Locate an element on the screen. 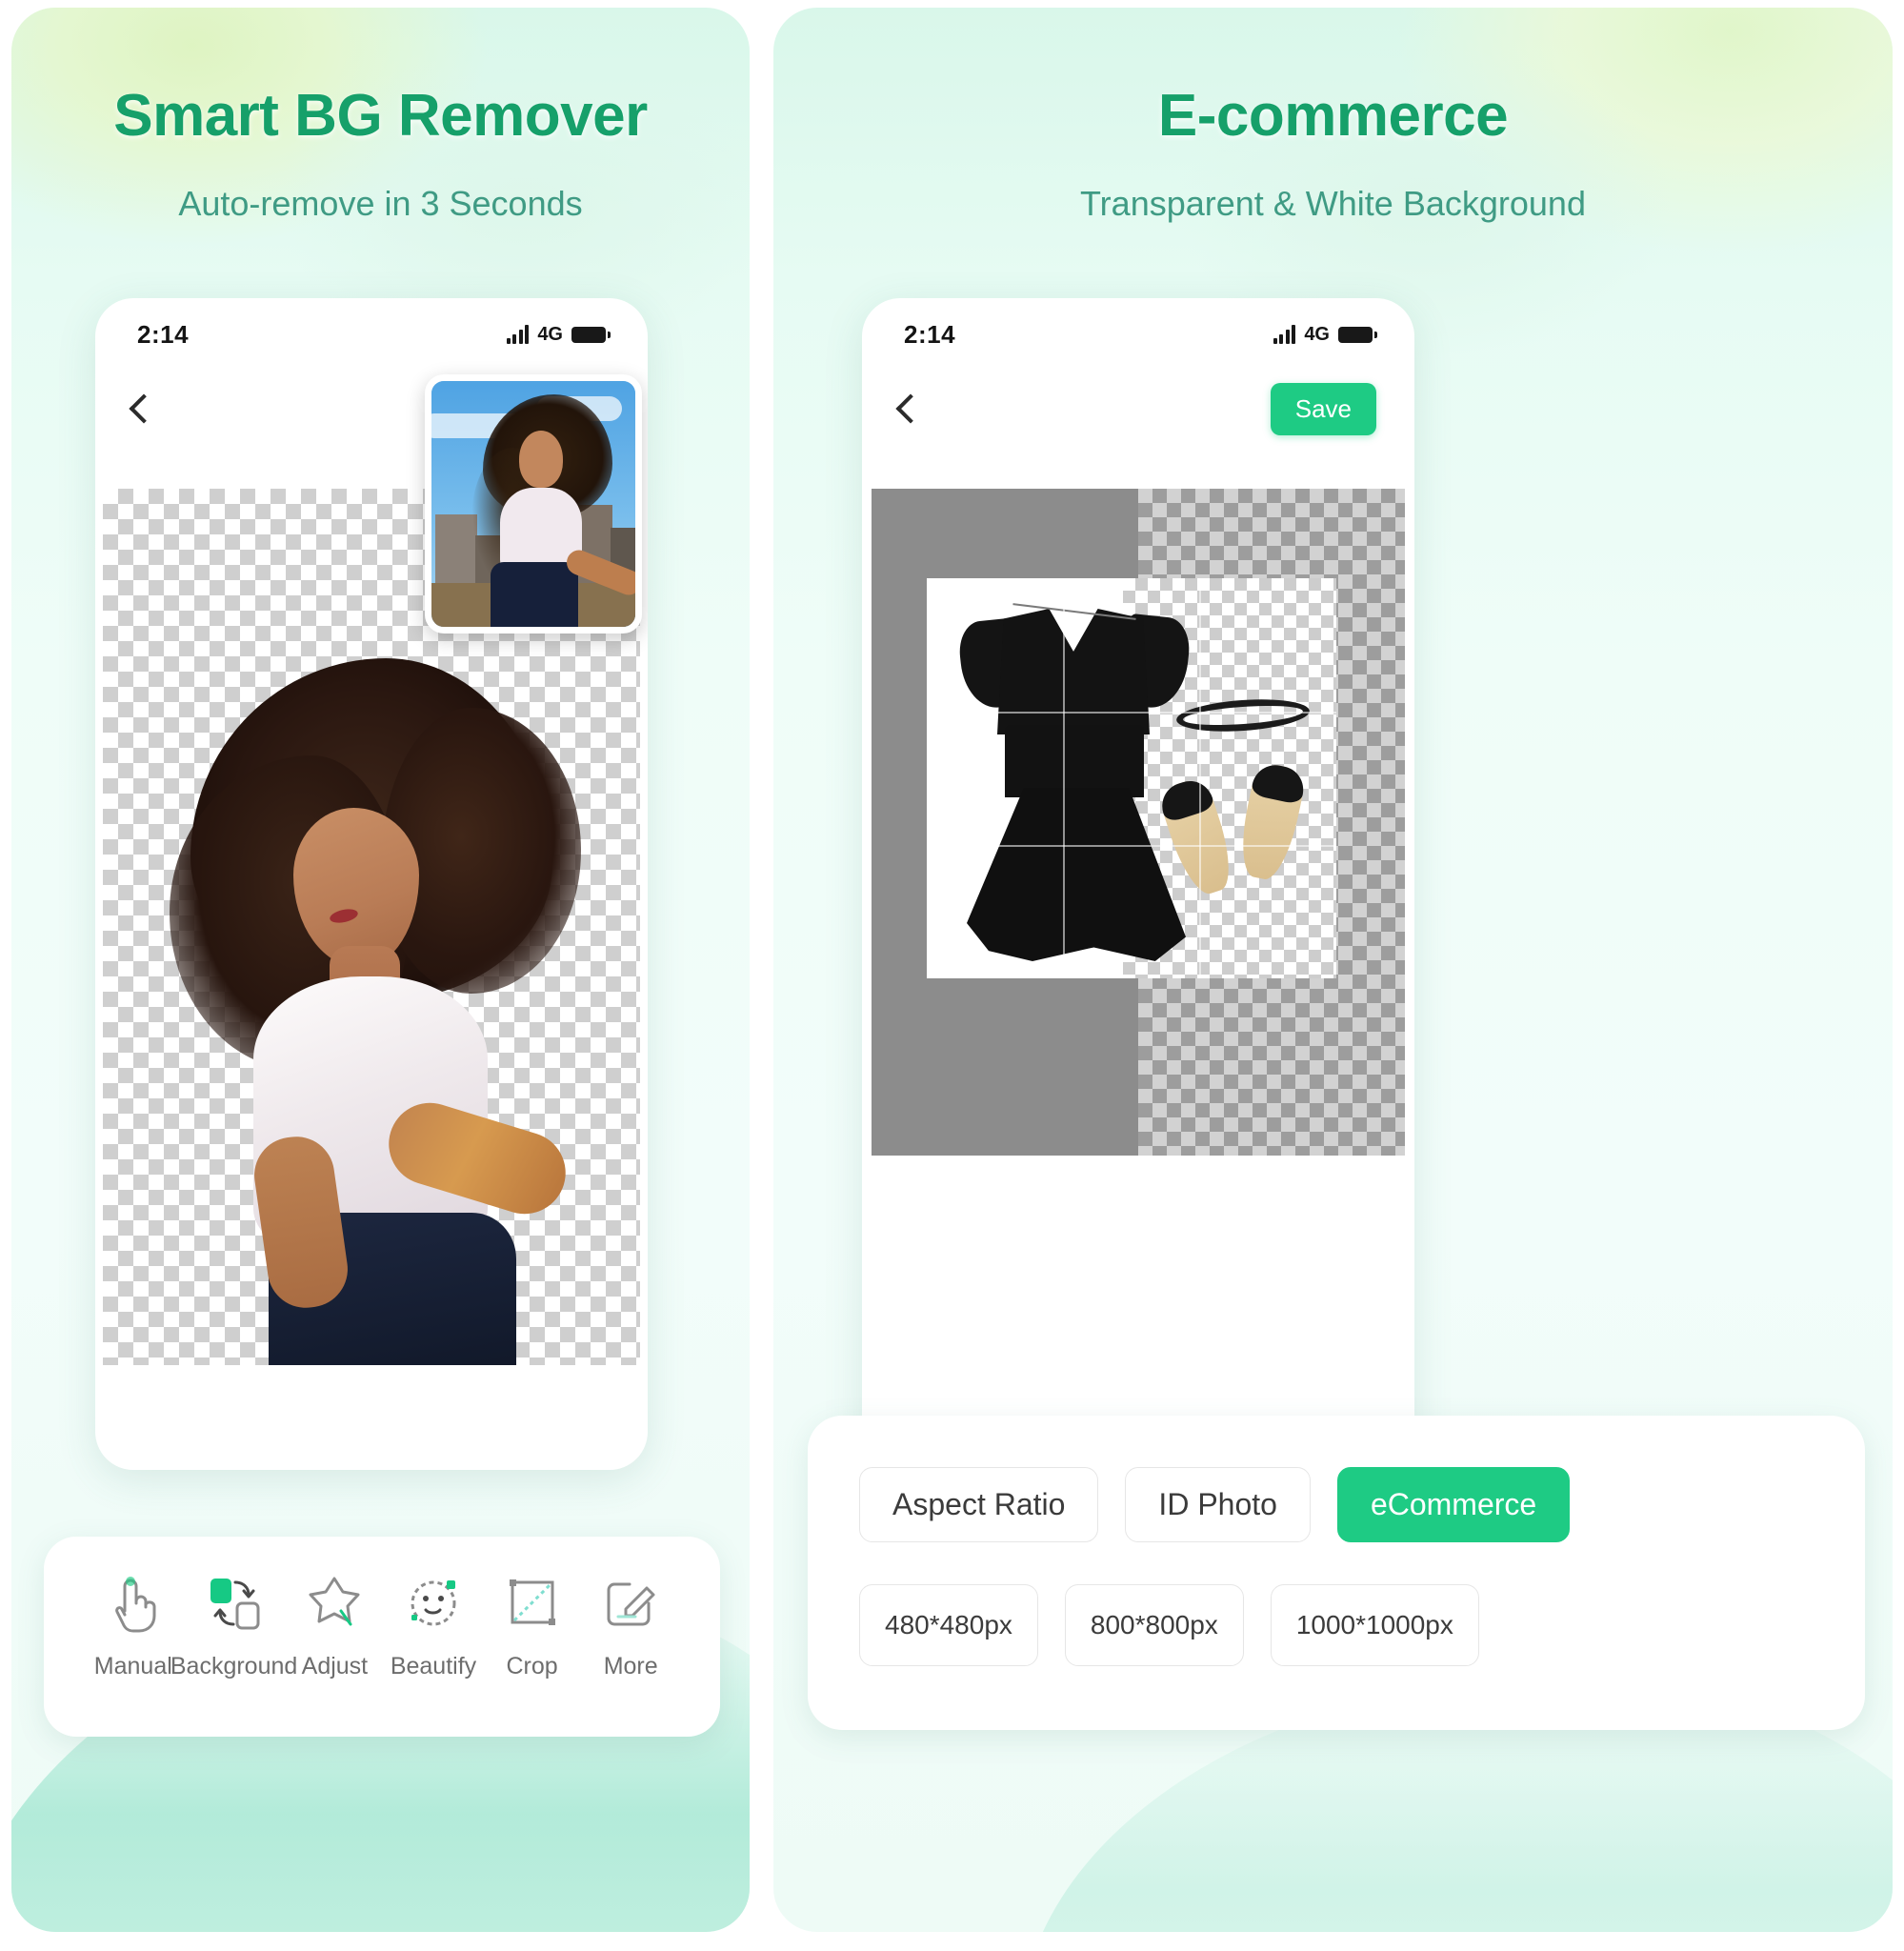  crop-square-icon is located at coordinates (532, 1603).